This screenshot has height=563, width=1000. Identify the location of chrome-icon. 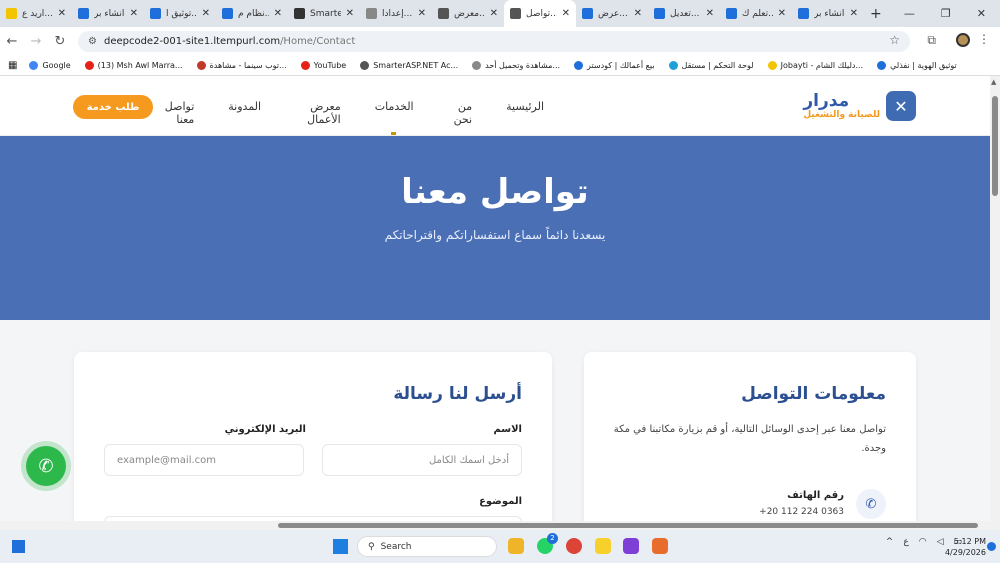
(574, 546).